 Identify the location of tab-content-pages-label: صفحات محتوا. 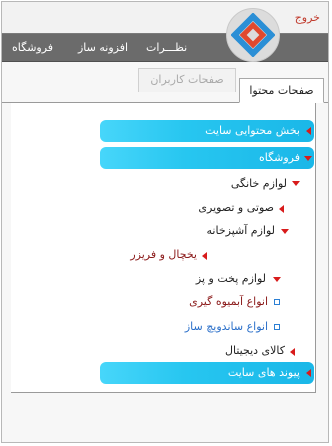
(281, 90).